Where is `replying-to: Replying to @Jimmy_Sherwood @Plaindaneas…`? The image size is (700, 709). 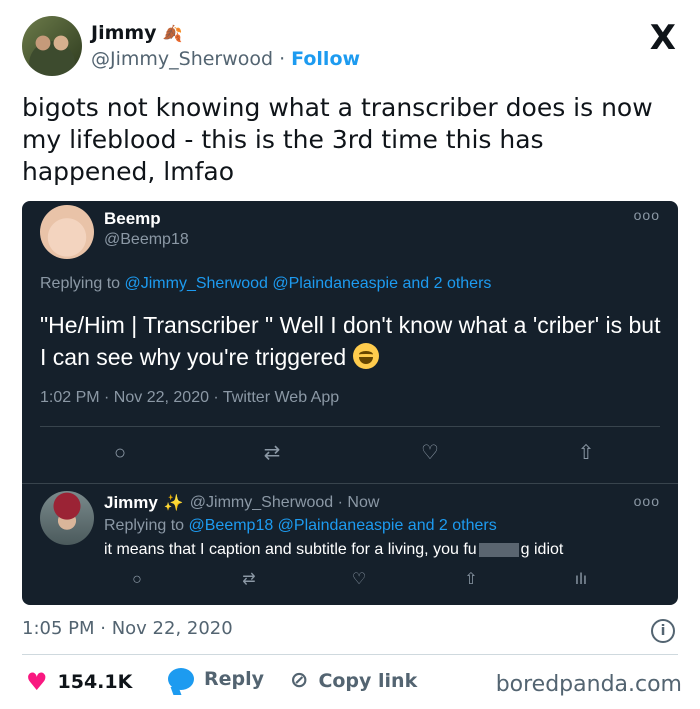 replying-to: Replying to @Jimmy_Sherwood @Plaindaneas… is located at coordinates (265, 284).